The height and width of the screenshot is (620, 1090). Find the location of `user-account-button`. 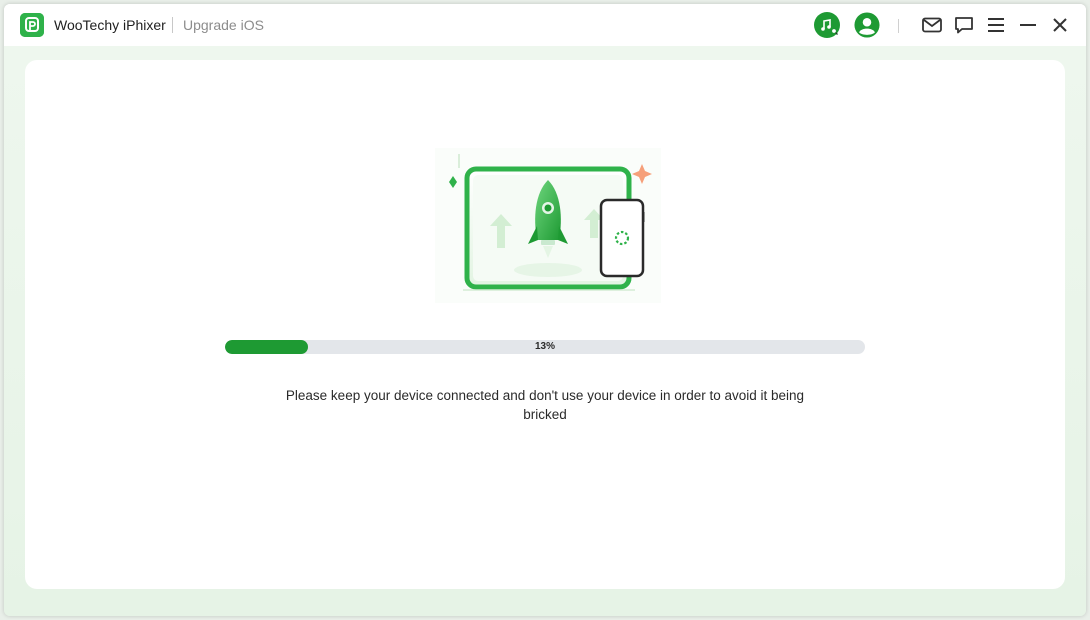

user-account-button is located at coordinates (867, 25).